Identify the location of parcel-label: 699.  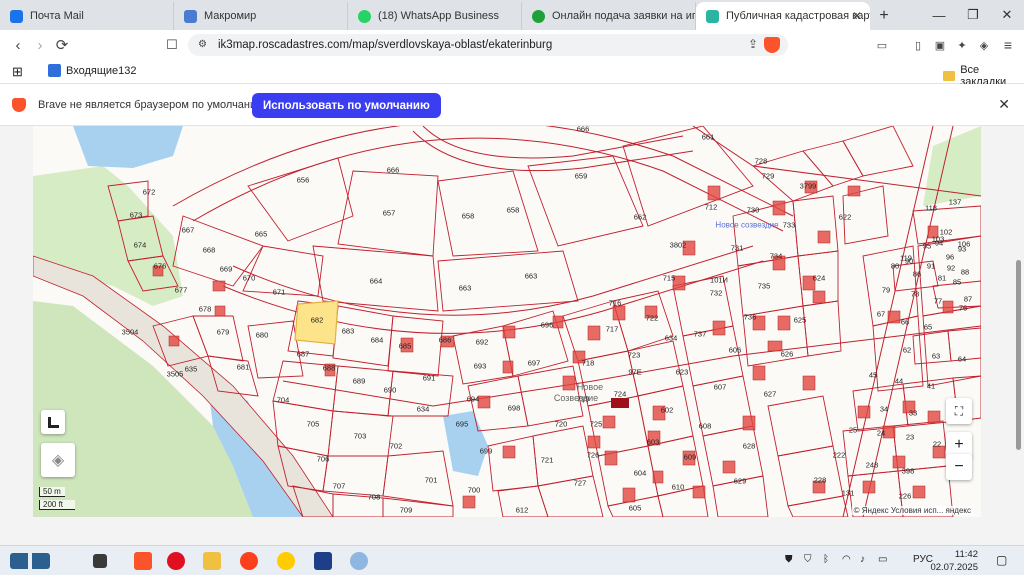
(486, 451).